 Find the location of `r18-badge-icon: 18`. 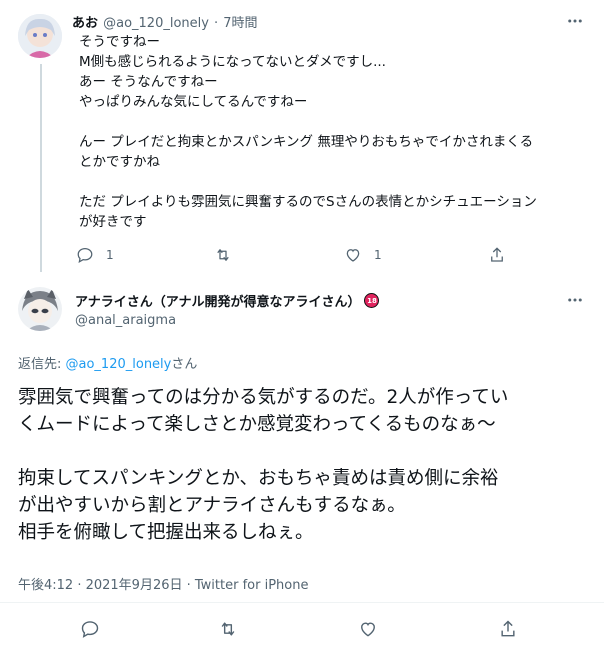

r18-badge-icon: 18 is located at coordinates (372, 300).